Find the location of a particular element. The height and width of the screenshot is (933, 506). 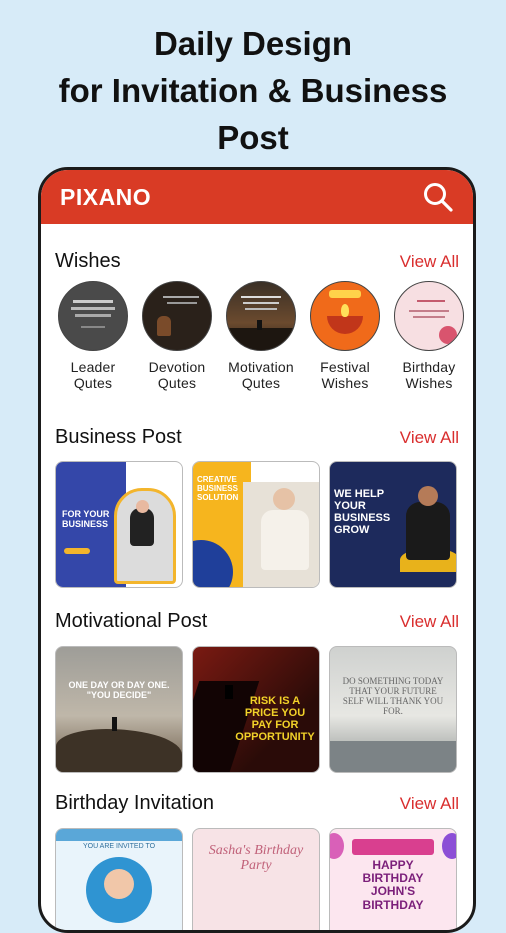

headline-line-3: Post is located at coordinates (253, 137).